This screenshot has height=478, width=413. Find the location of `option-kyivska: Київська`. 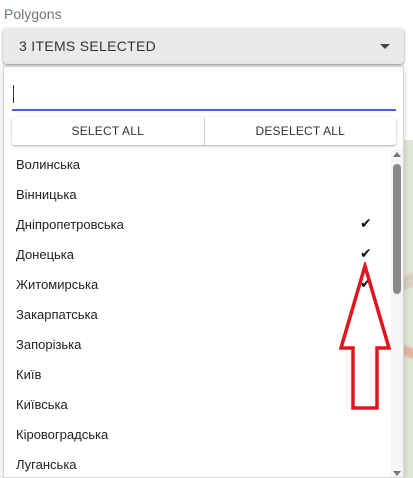

option-kyivska: Київська is located at coordinates (197, 404).